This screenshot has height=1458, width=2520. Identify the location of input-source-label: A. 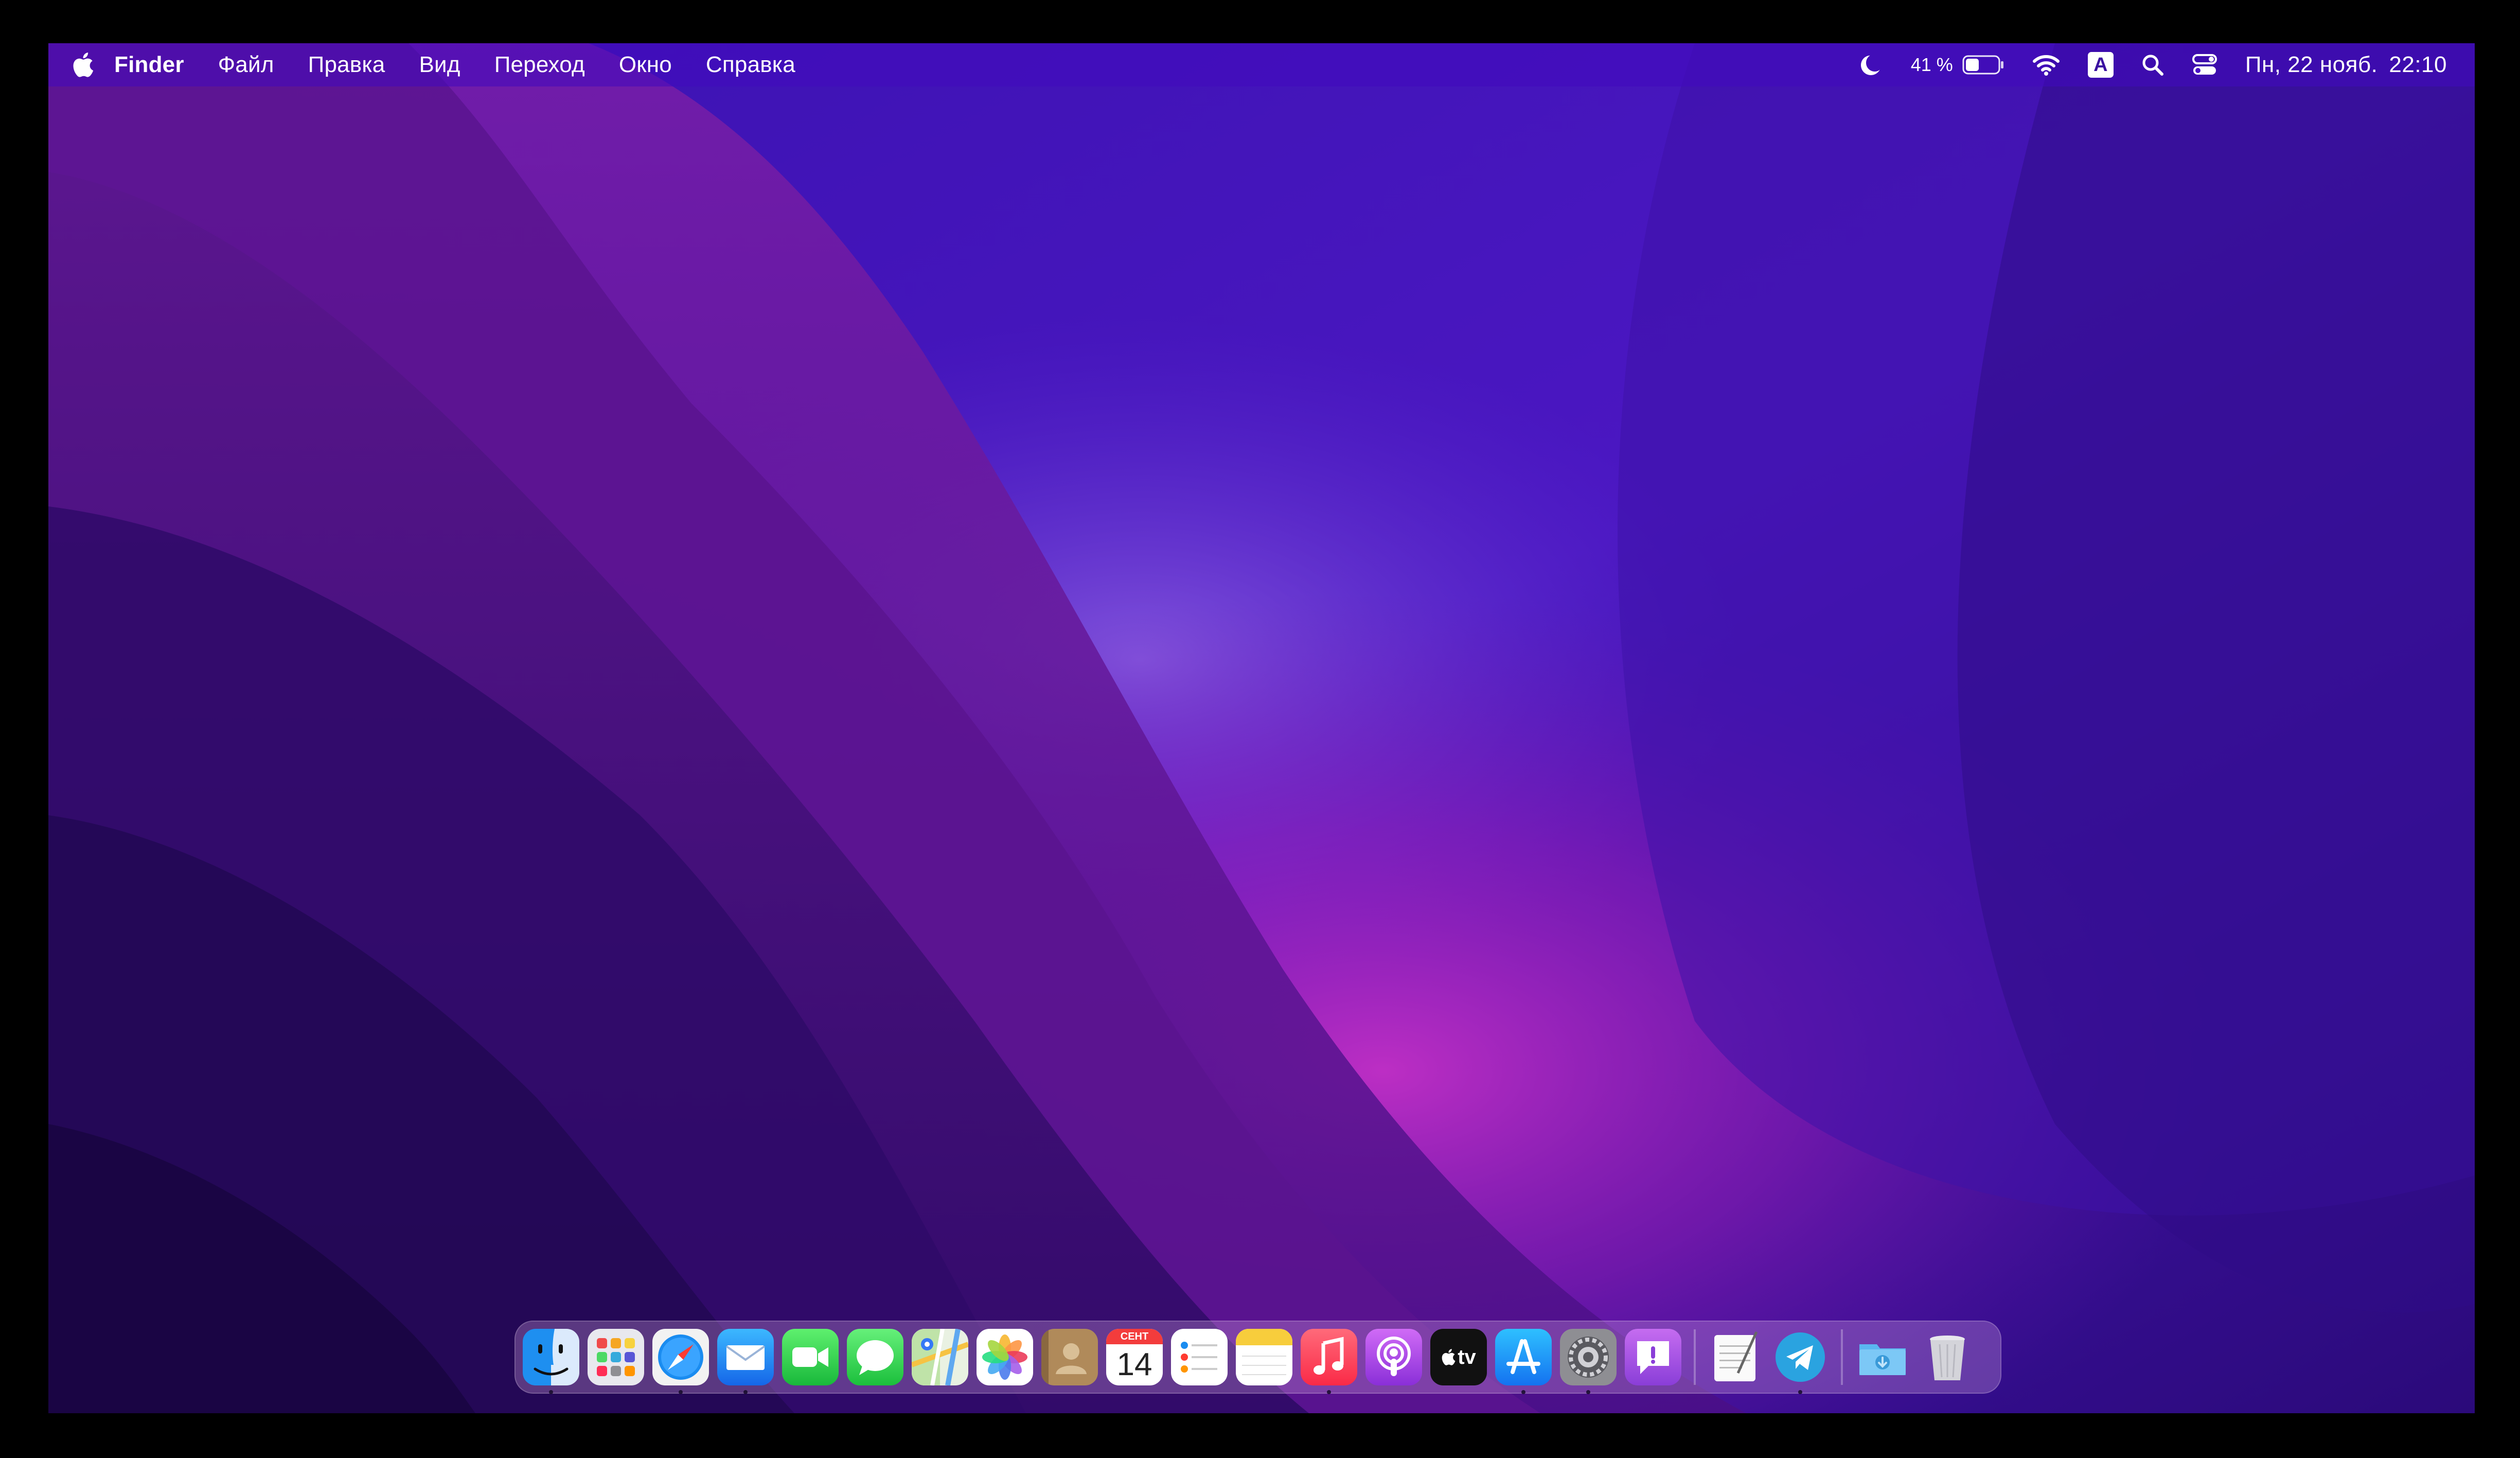
(2100, 65).